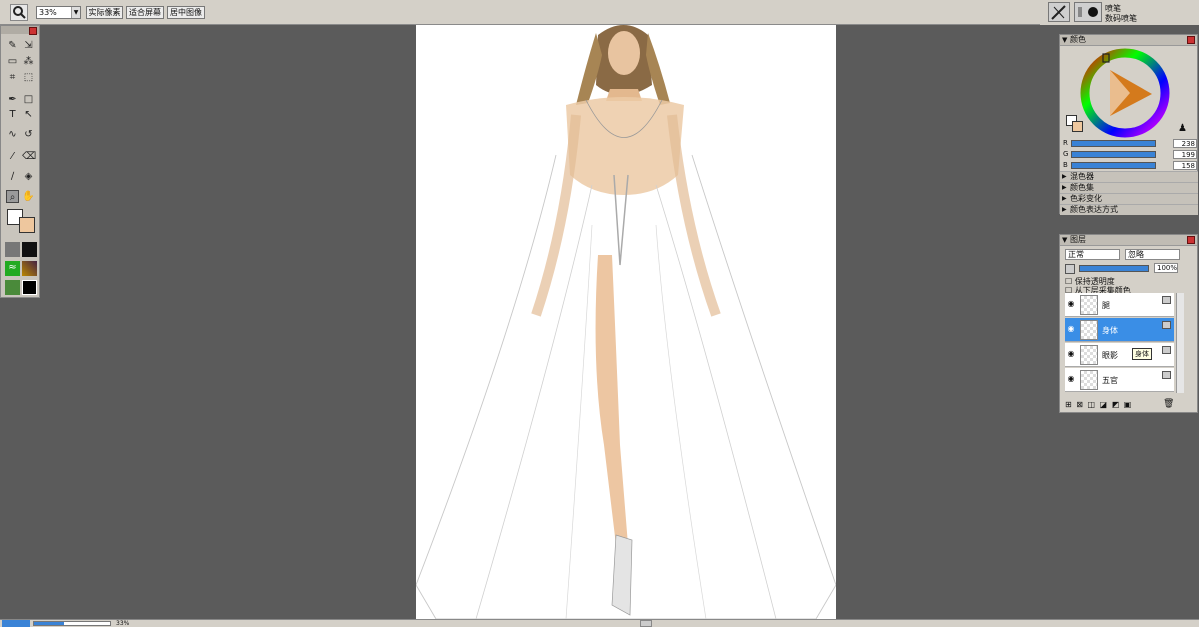  I want to click on crop-icon: ⌗, so click(12, 77).